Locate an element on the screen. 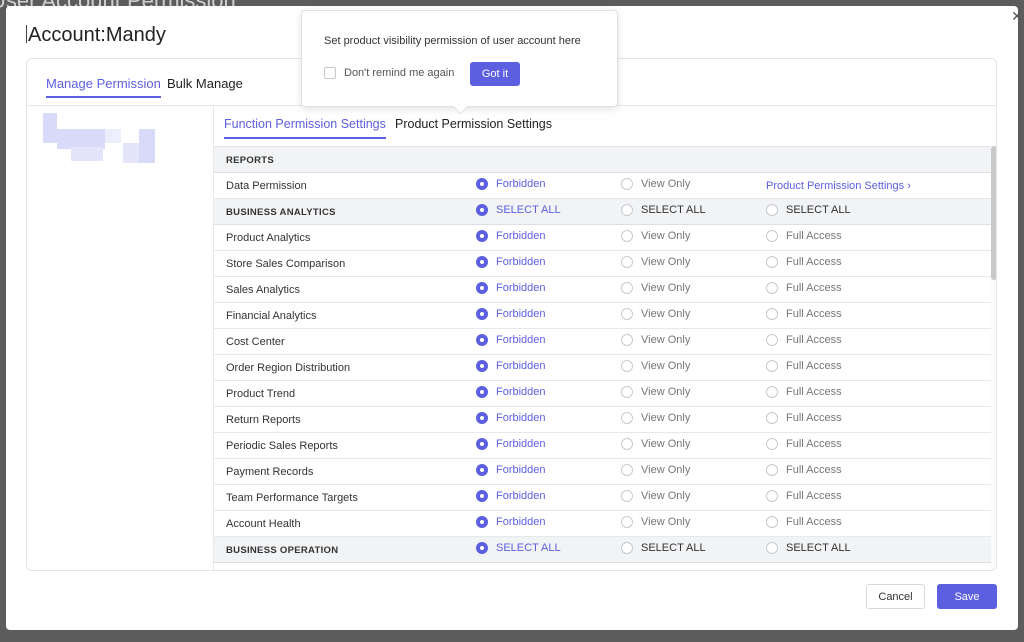  section-header-reports: REPORTS is located at coordinates (605, 160).